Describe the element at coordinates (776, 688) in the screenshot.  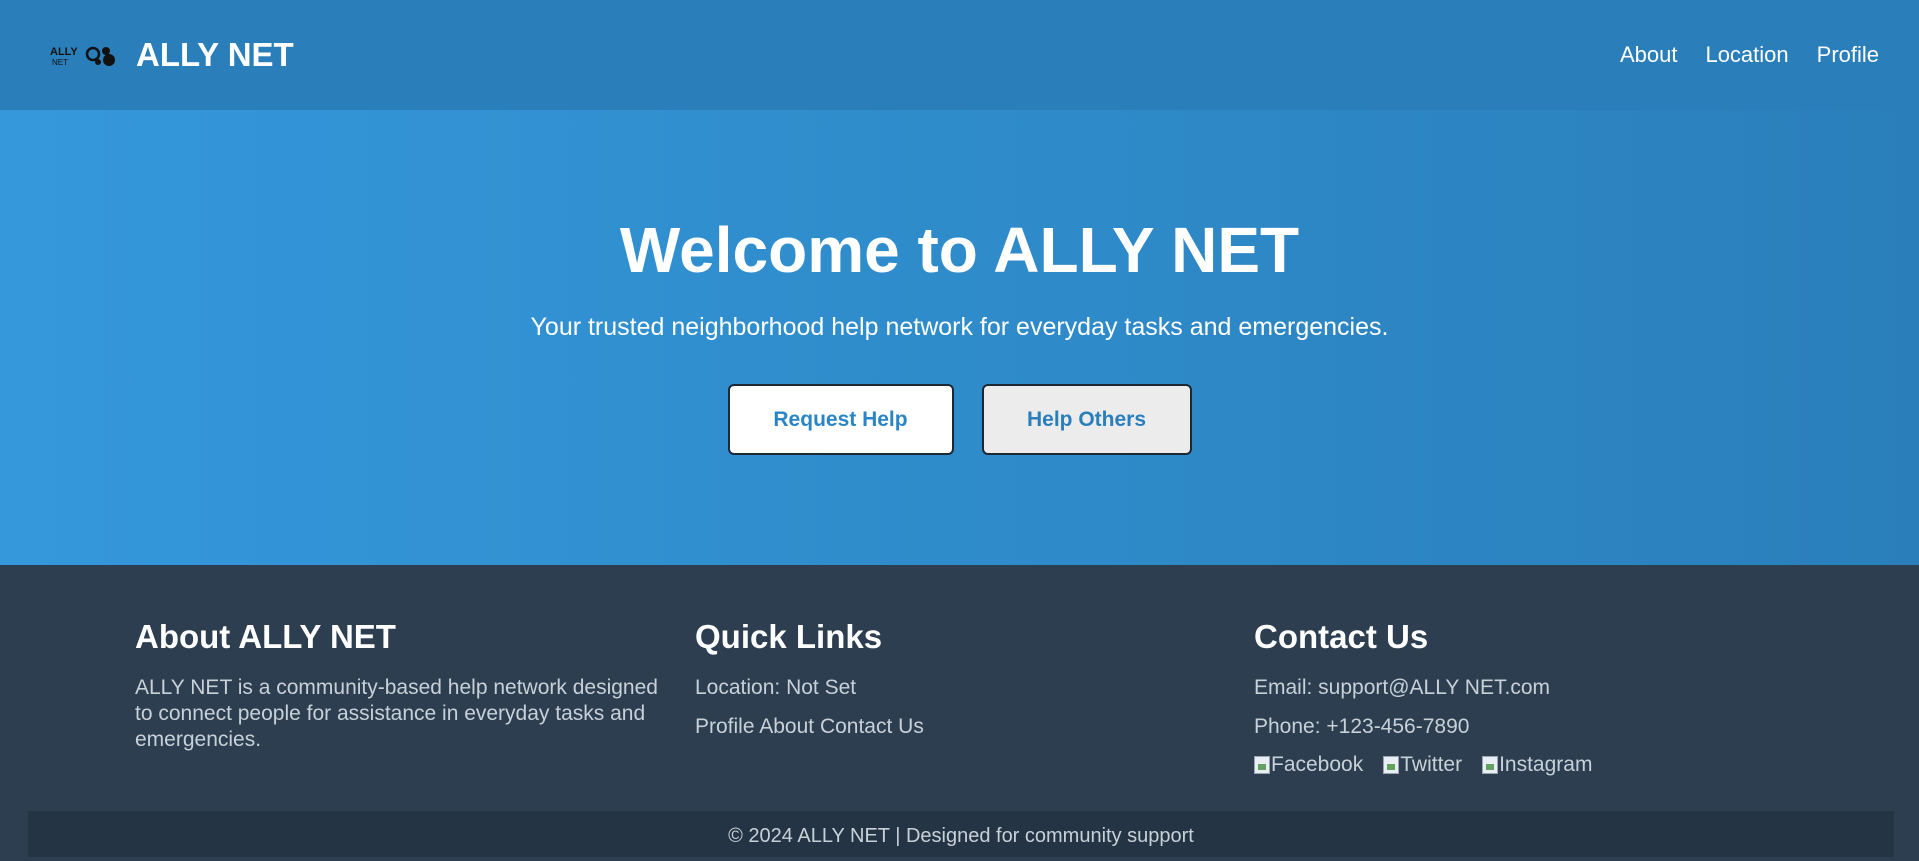
I see `location-status: Location: Not Set` at that location.